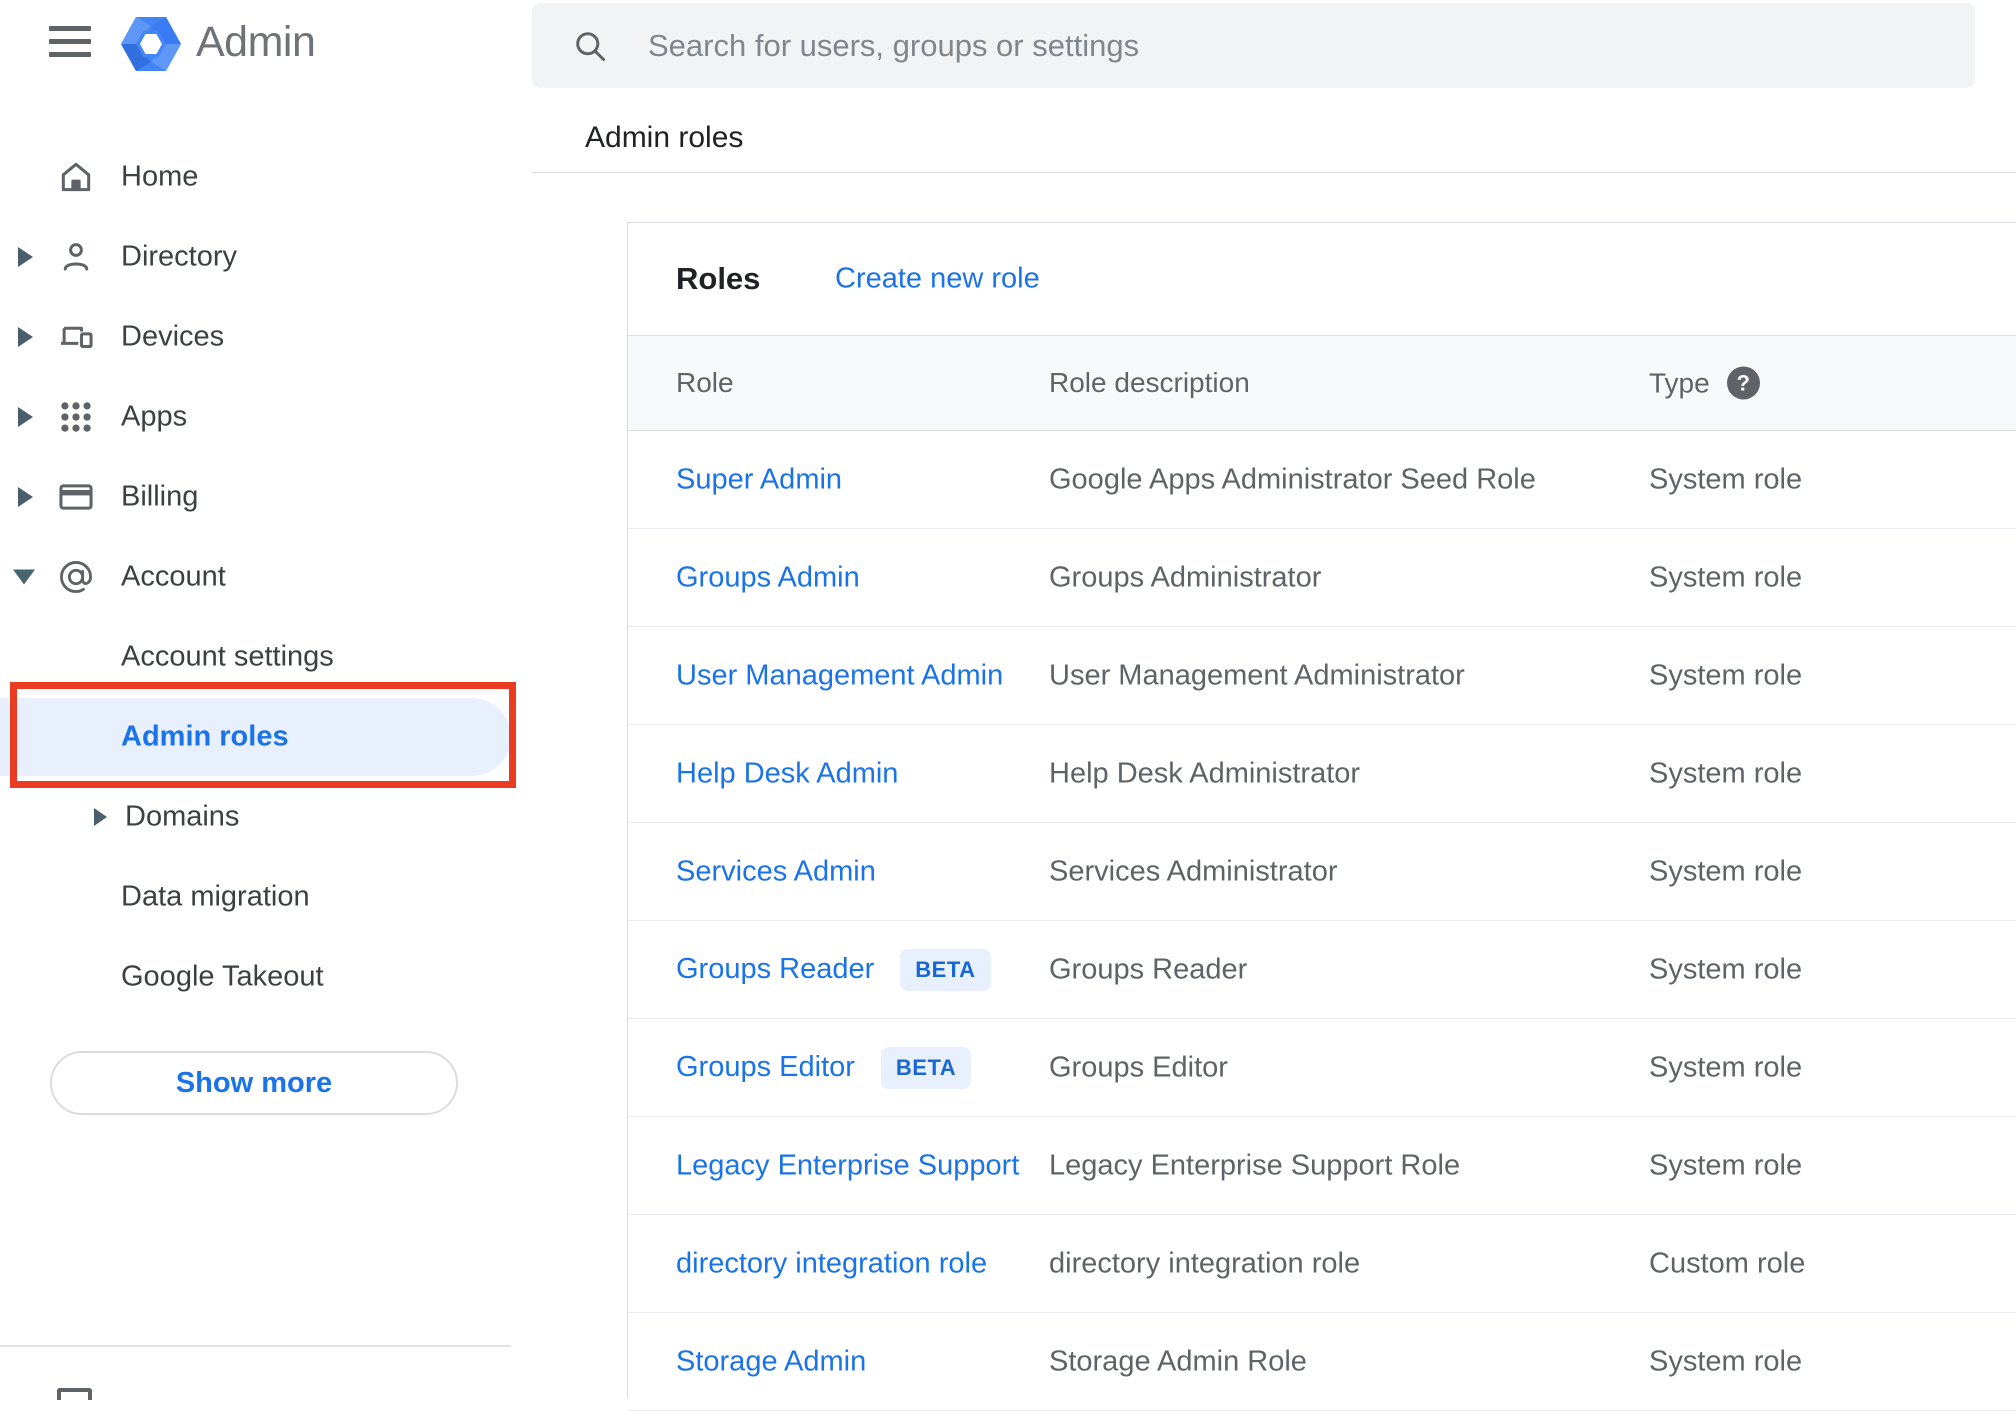 The width and height of the screenshot is (2016, 1411). Describe the element at coordinates (775, 969) in the screenshot. I see `role-link: Groups Reader` at that location.